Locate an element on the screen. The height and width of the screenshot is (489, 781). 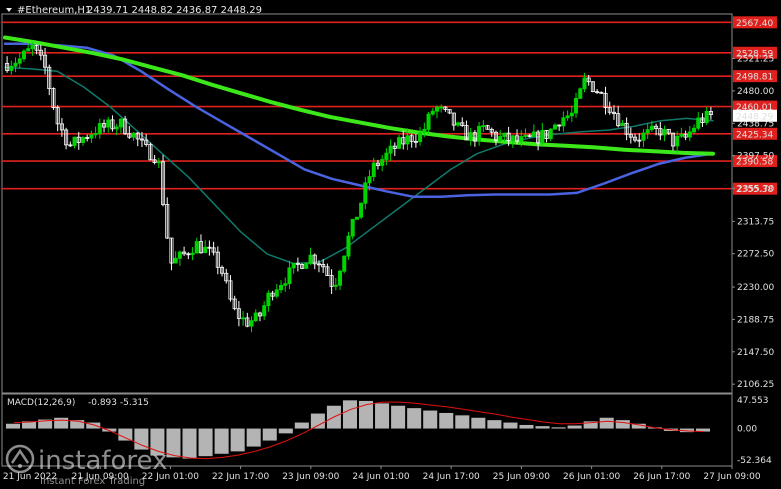
macd-tick-label: 47.553 is located at coordinates (753, 401).